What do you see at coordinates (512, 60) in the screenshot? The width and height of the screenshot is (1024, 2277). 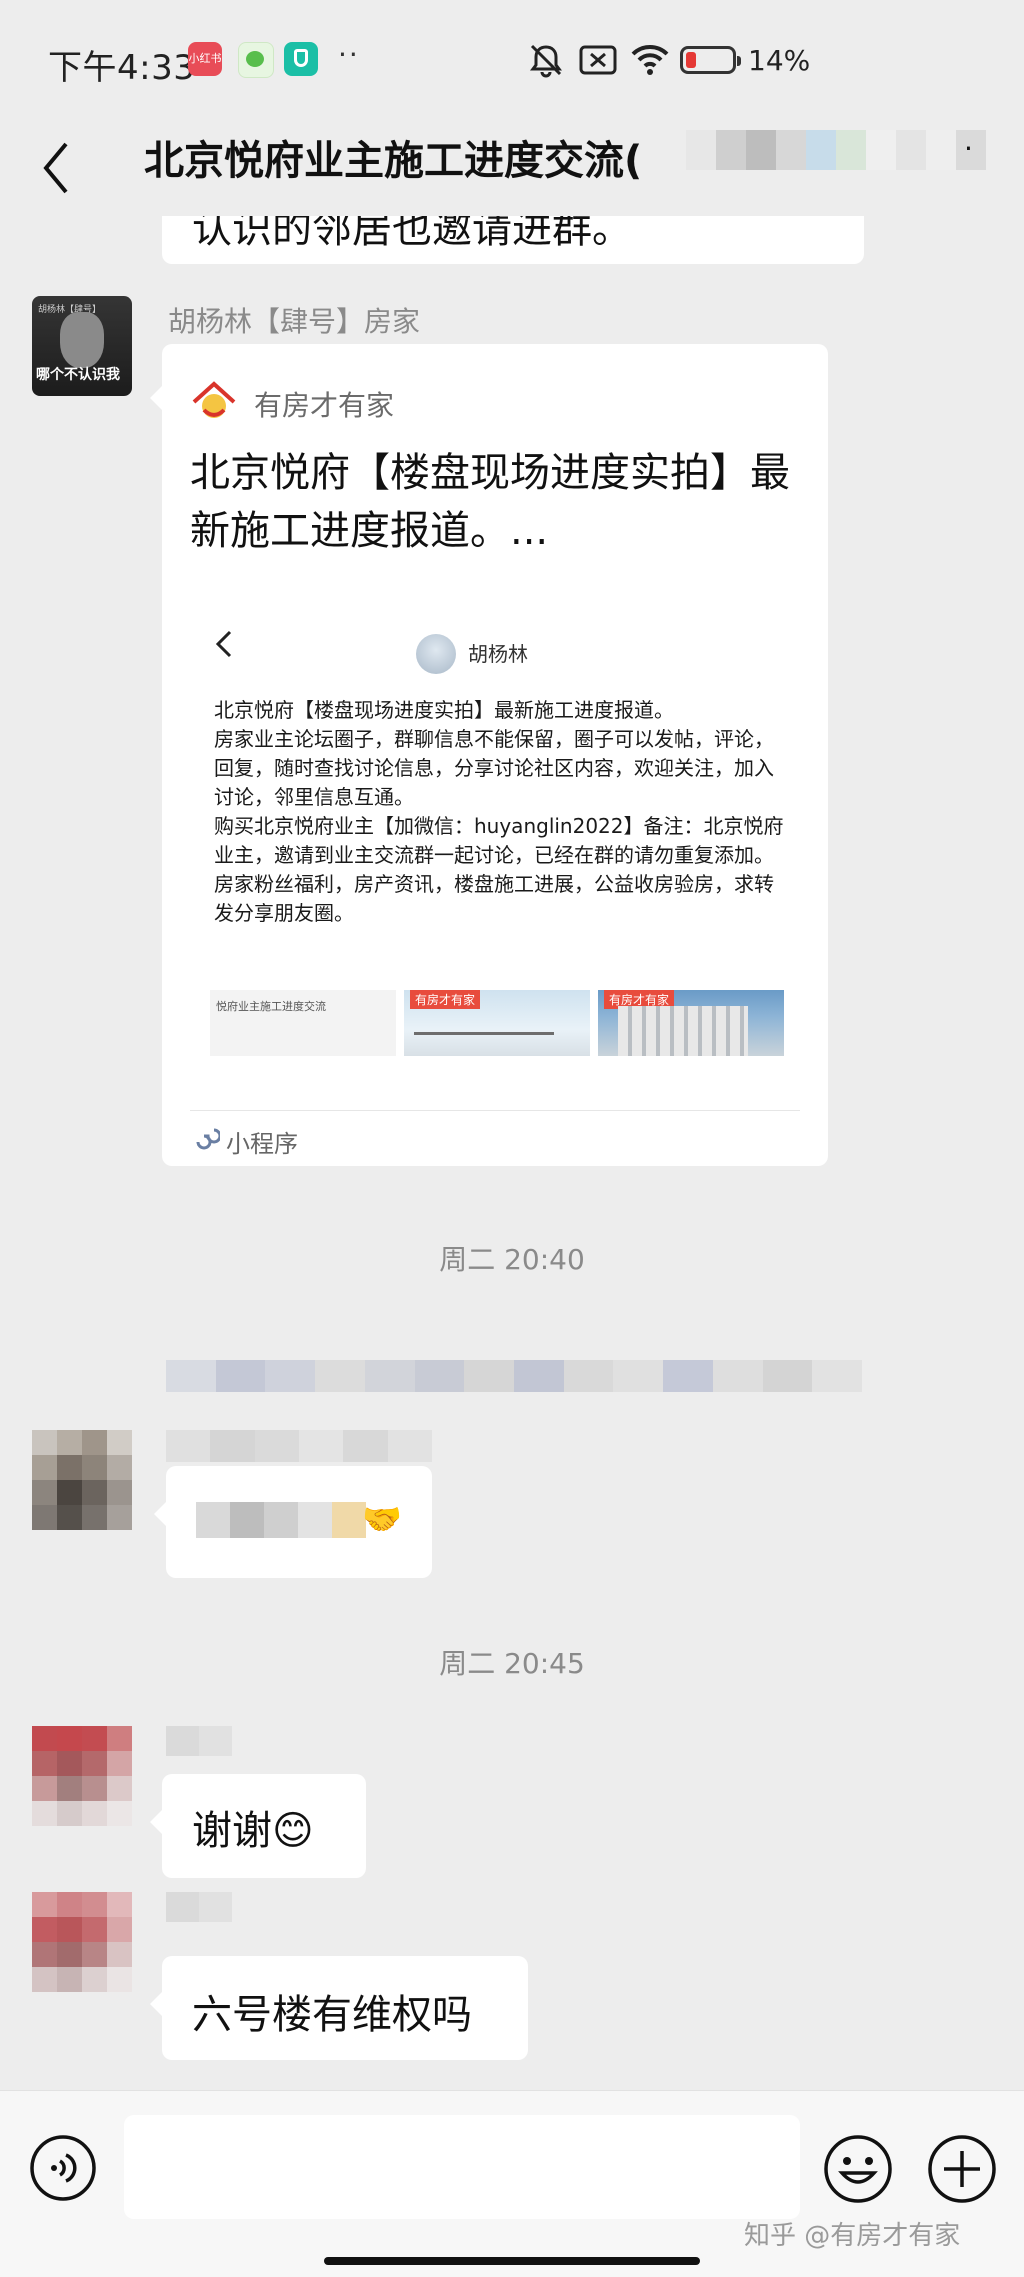 I see `status-bar: 下午4:33 小红书 ·· 14%` at bounding box center [512, 60].